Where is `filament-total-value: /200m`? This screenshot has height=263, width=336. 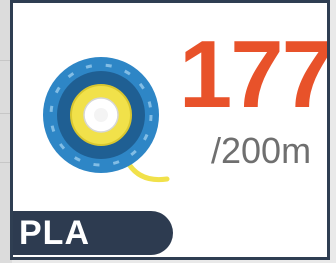 filament-total-value: /200m is located at coordinates (261, 150).